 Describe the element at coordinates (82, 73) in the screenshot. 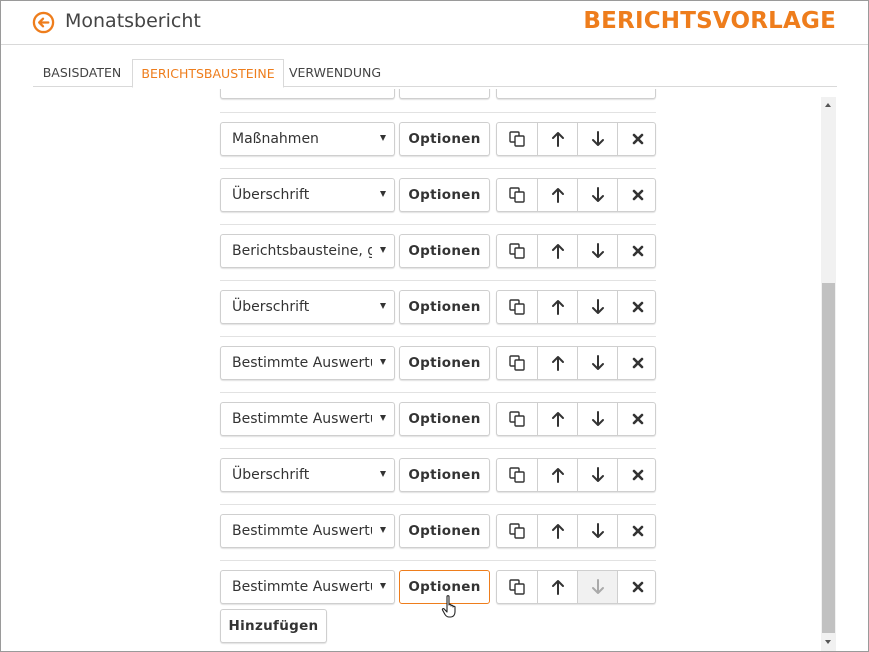

I see `tab-basisdaten: BASISDATEN` at that location.